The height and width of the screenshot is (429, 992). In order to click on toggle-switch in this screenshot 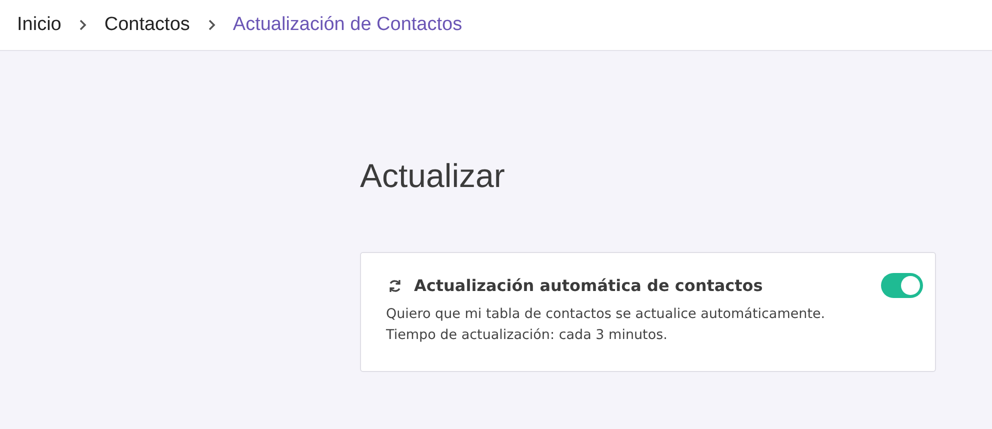, I will do `click(902, 285)`.